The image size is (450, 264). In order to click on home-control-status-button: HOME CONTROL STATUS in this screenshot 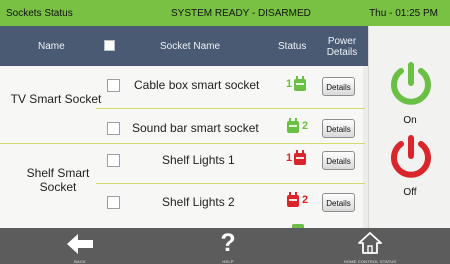, I will do `click(370, 246)`.